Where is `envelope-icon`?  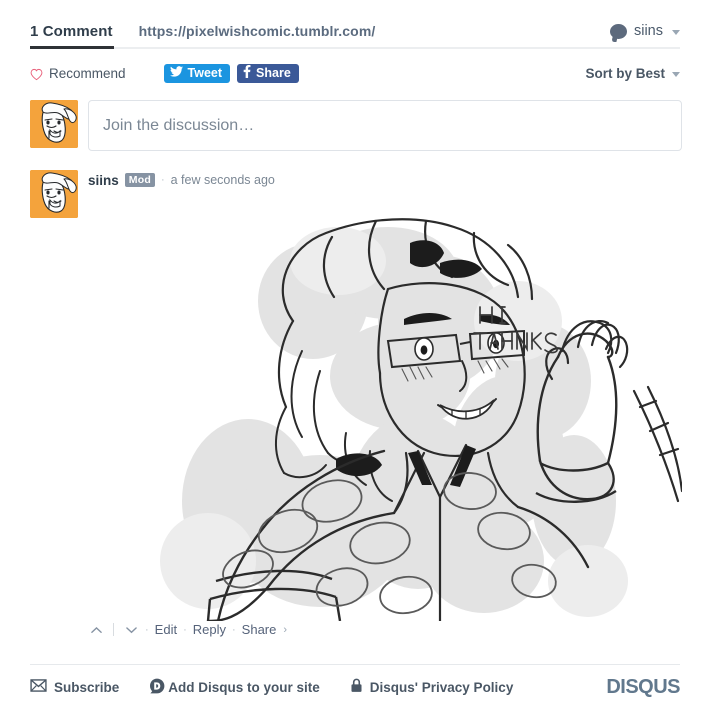
envelope-icon is located at coordinates (38, 687).